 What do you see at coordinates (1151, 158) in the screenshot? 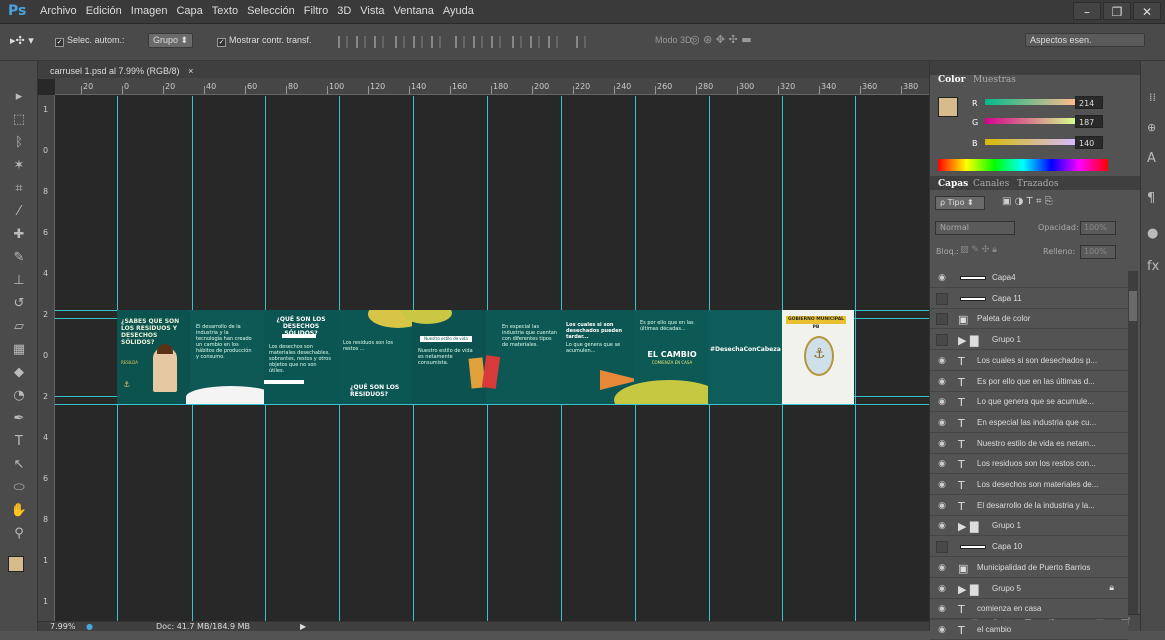
I see `character-icon: A` at bounding box center [1151, 158].